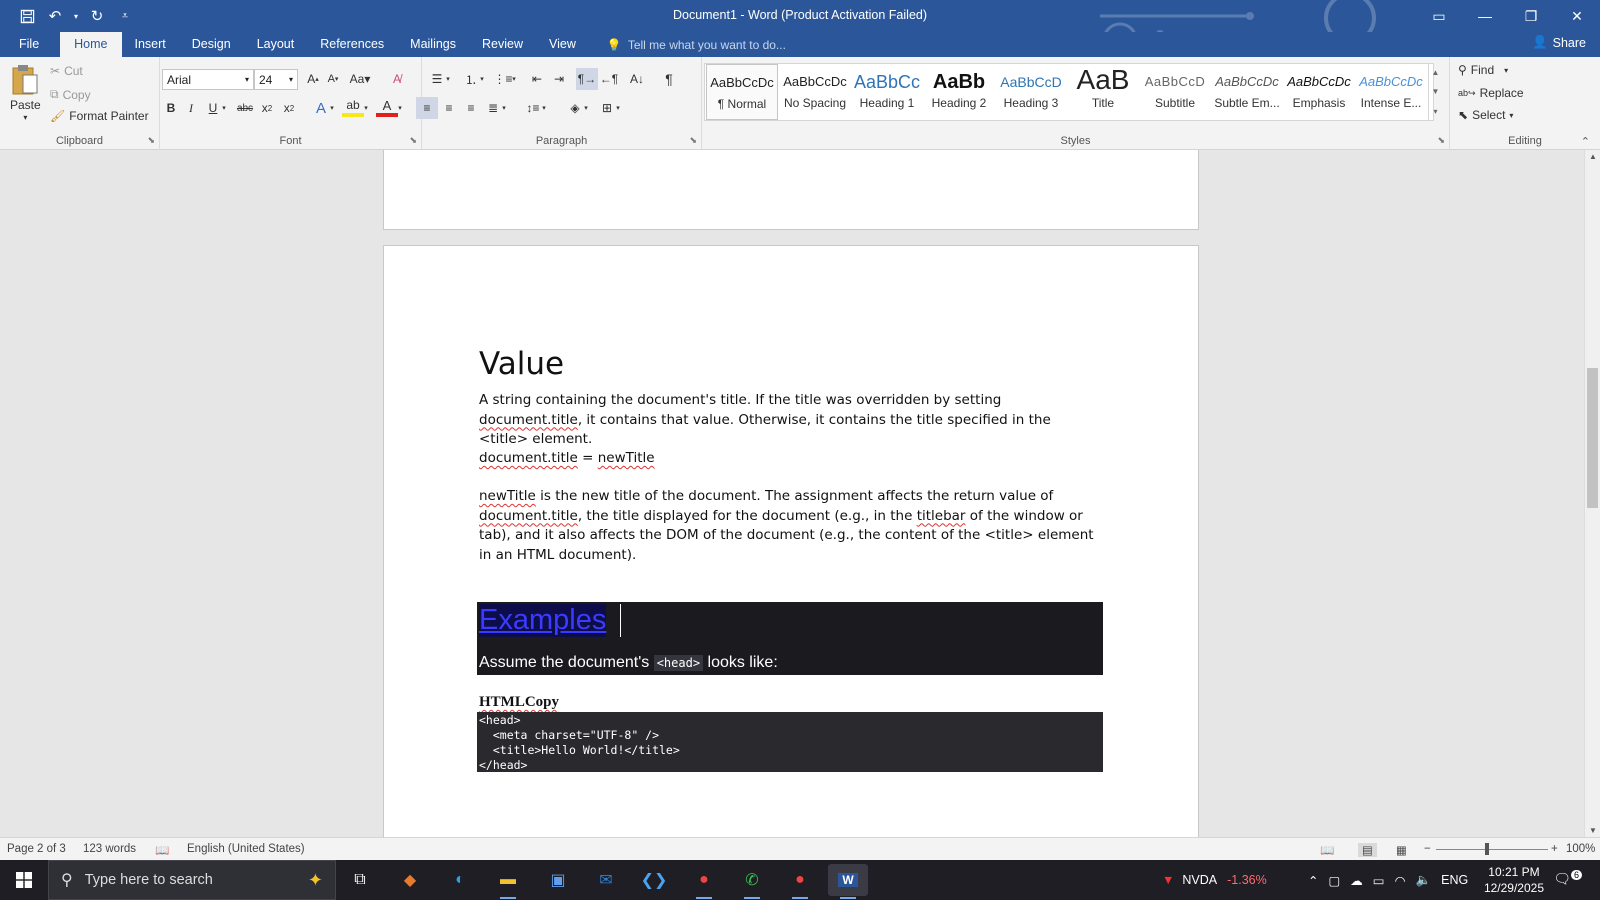 The width and height of the screenshot is (1600, 900). Describe the element at coordinates (800, 881) in the screenshot. I see `chrome-profile-icon: ●` at that location.